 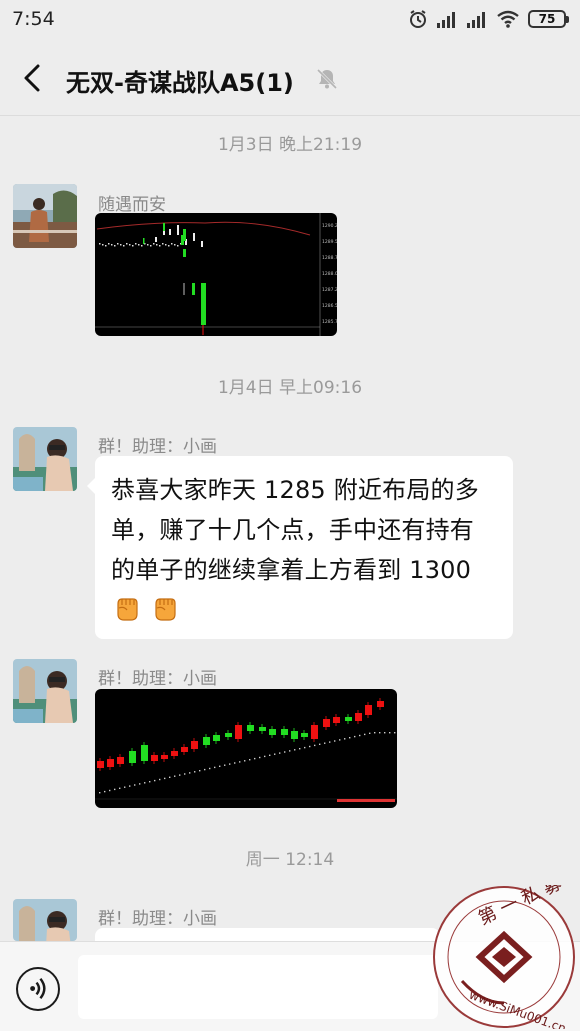 I want to click on battery-indicator: 75, so click(x=548, y=19).